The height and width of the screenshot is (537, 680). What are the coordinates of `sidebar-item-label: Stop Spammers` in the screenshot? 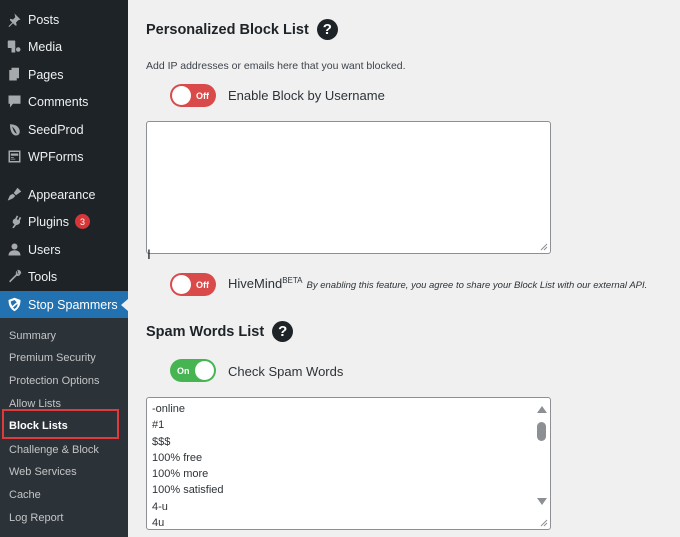 It's located at (73, 304).